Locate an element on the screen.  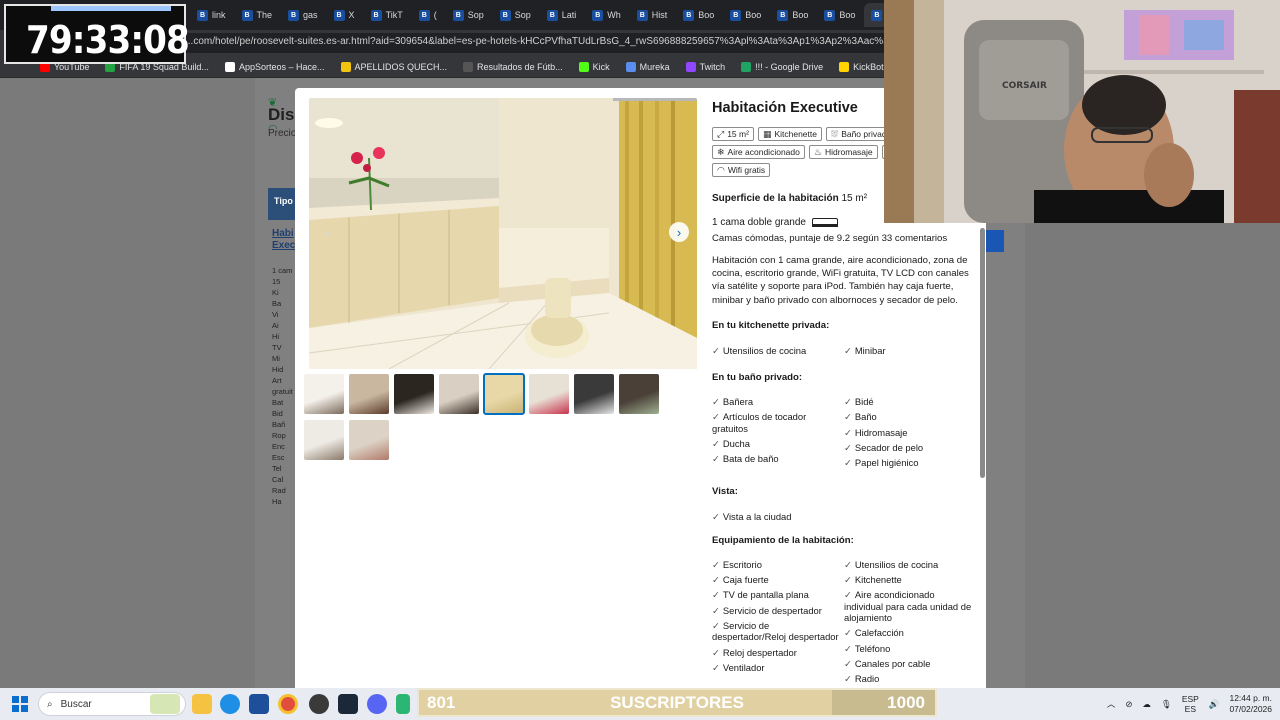
background-feature-item: Ha is located at coordinates (277, 501).